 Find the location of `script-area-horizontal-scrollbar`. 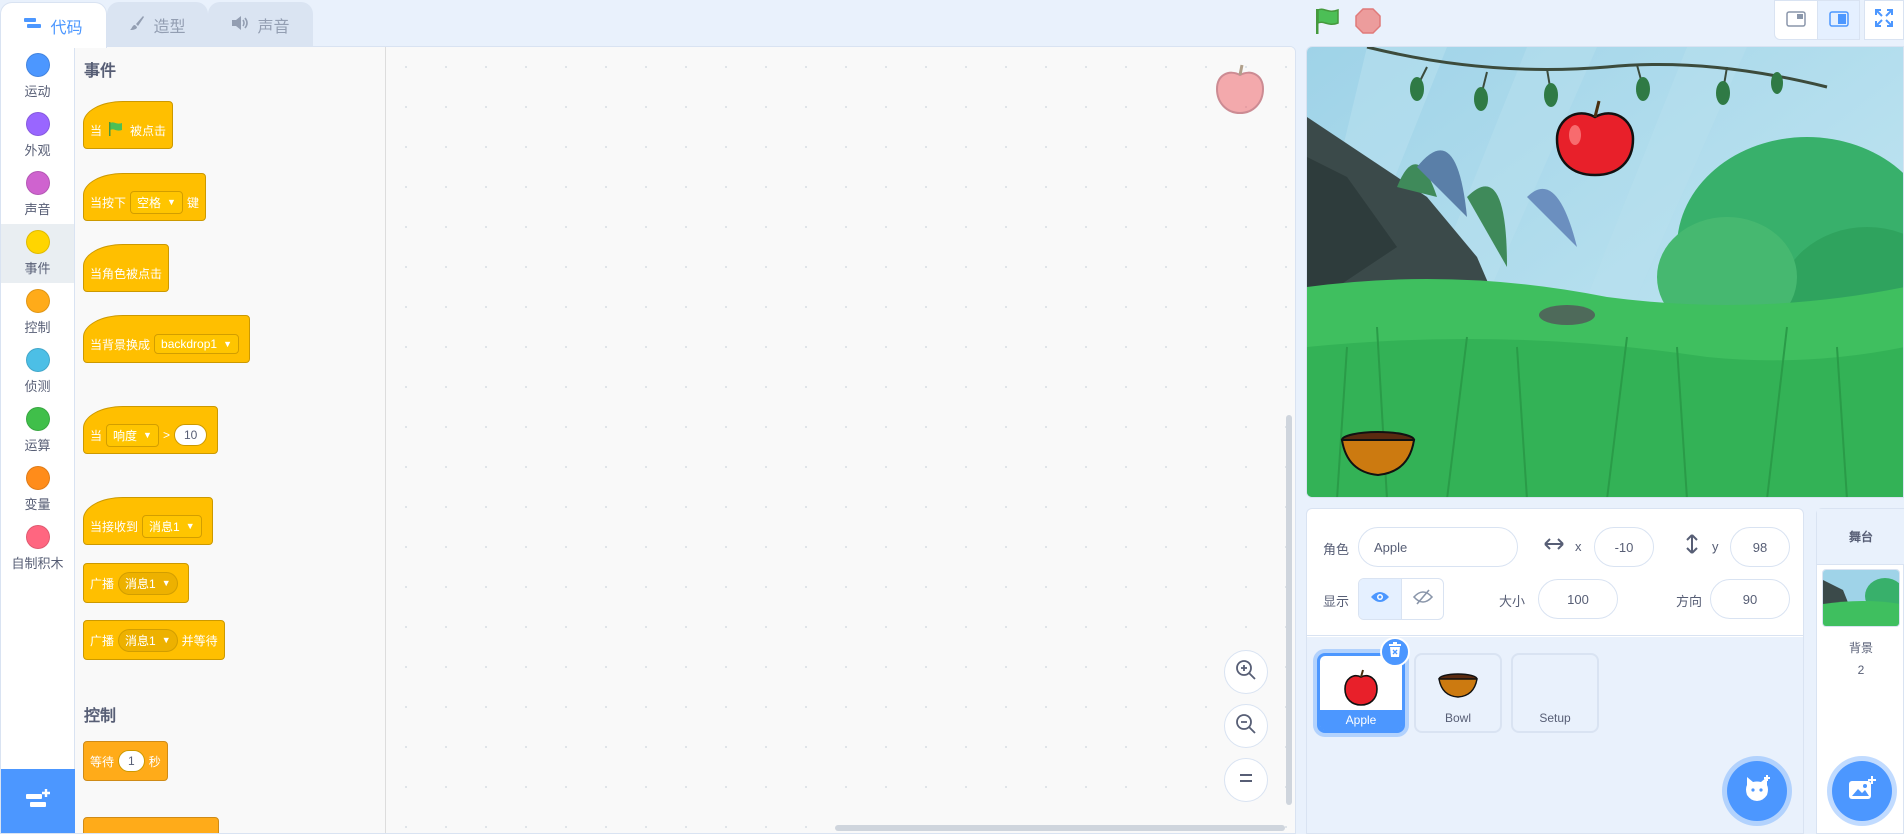

script-area-horizontal-scrollbar is located at coordinates (1060, 828).